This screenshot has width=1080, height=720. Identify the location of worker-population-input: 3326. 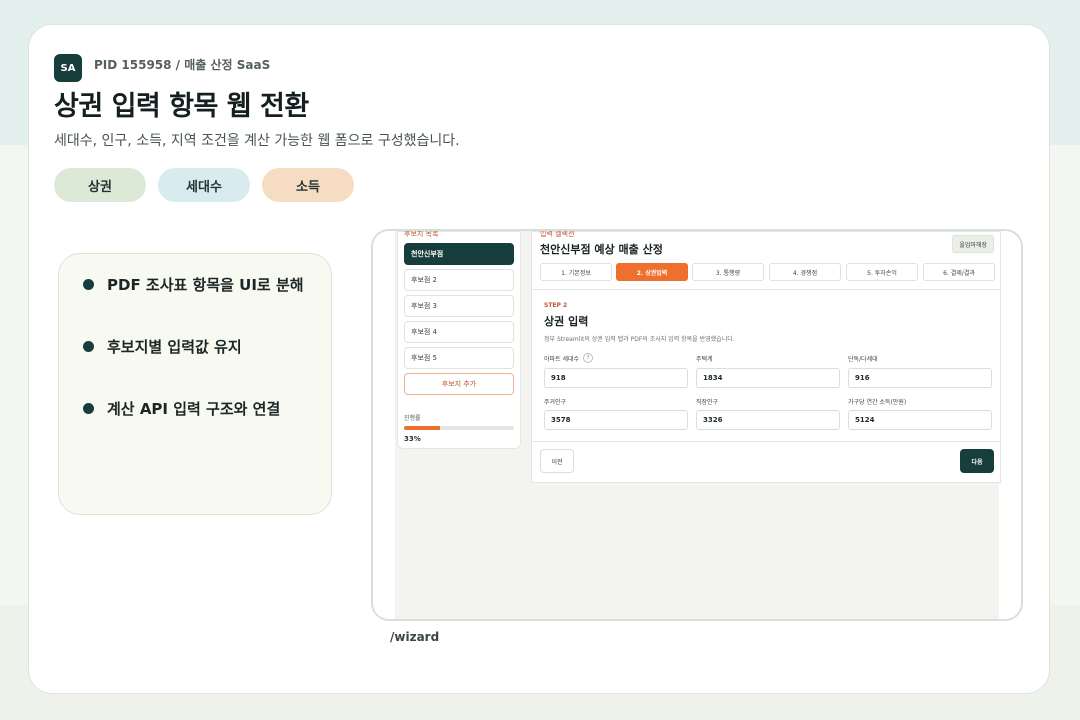
(768, 420).